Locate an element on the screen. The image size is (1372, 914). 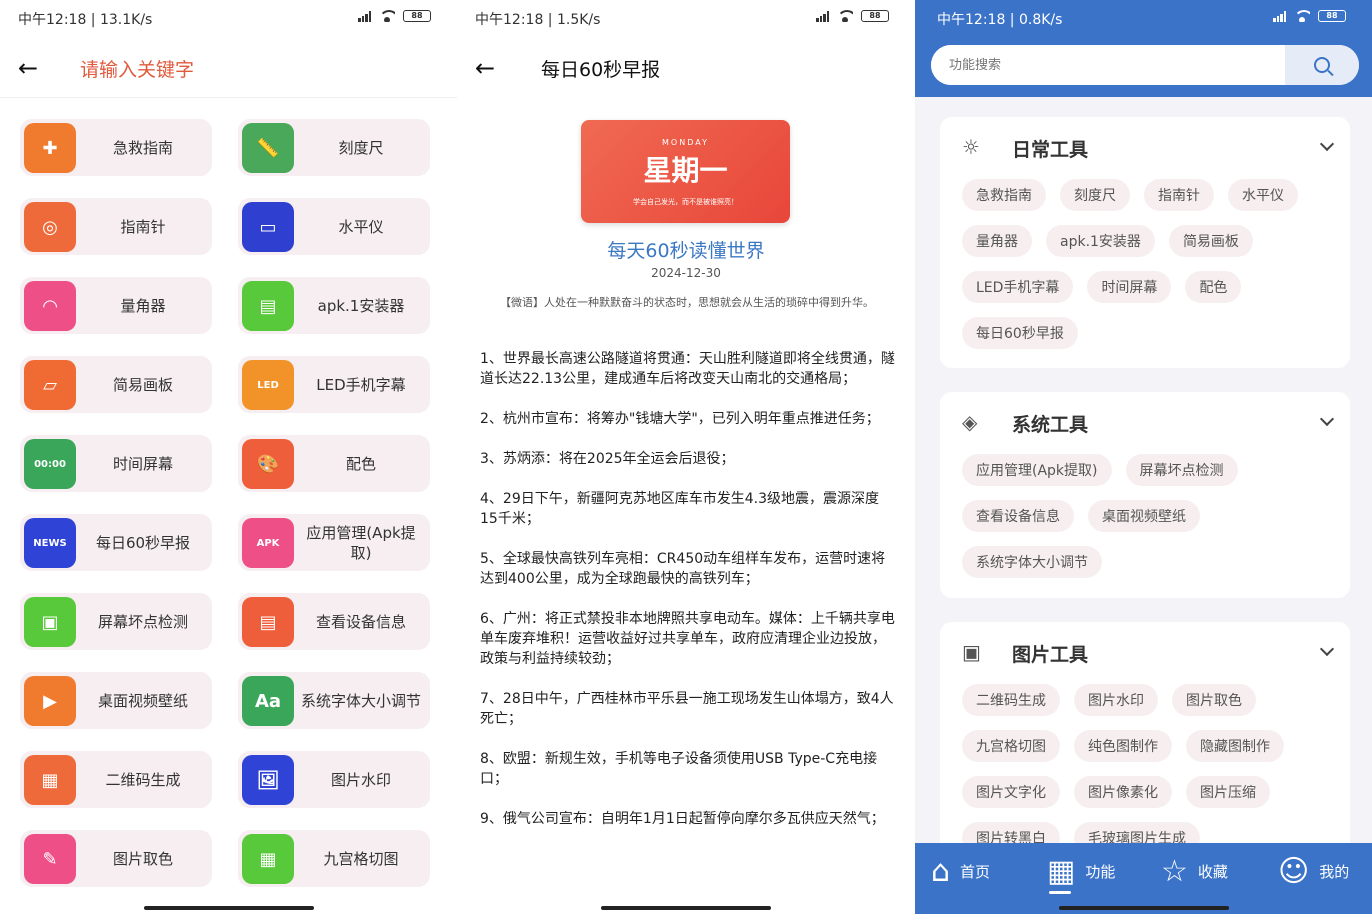
tool-chip: 指南针 is located at coordinates (1179, 195).